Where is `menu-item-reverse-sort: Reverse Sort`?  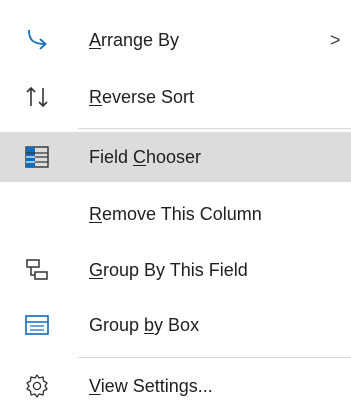
menu-item-reverse-sort: Reverse Sort is located at coordinates (175, 97).